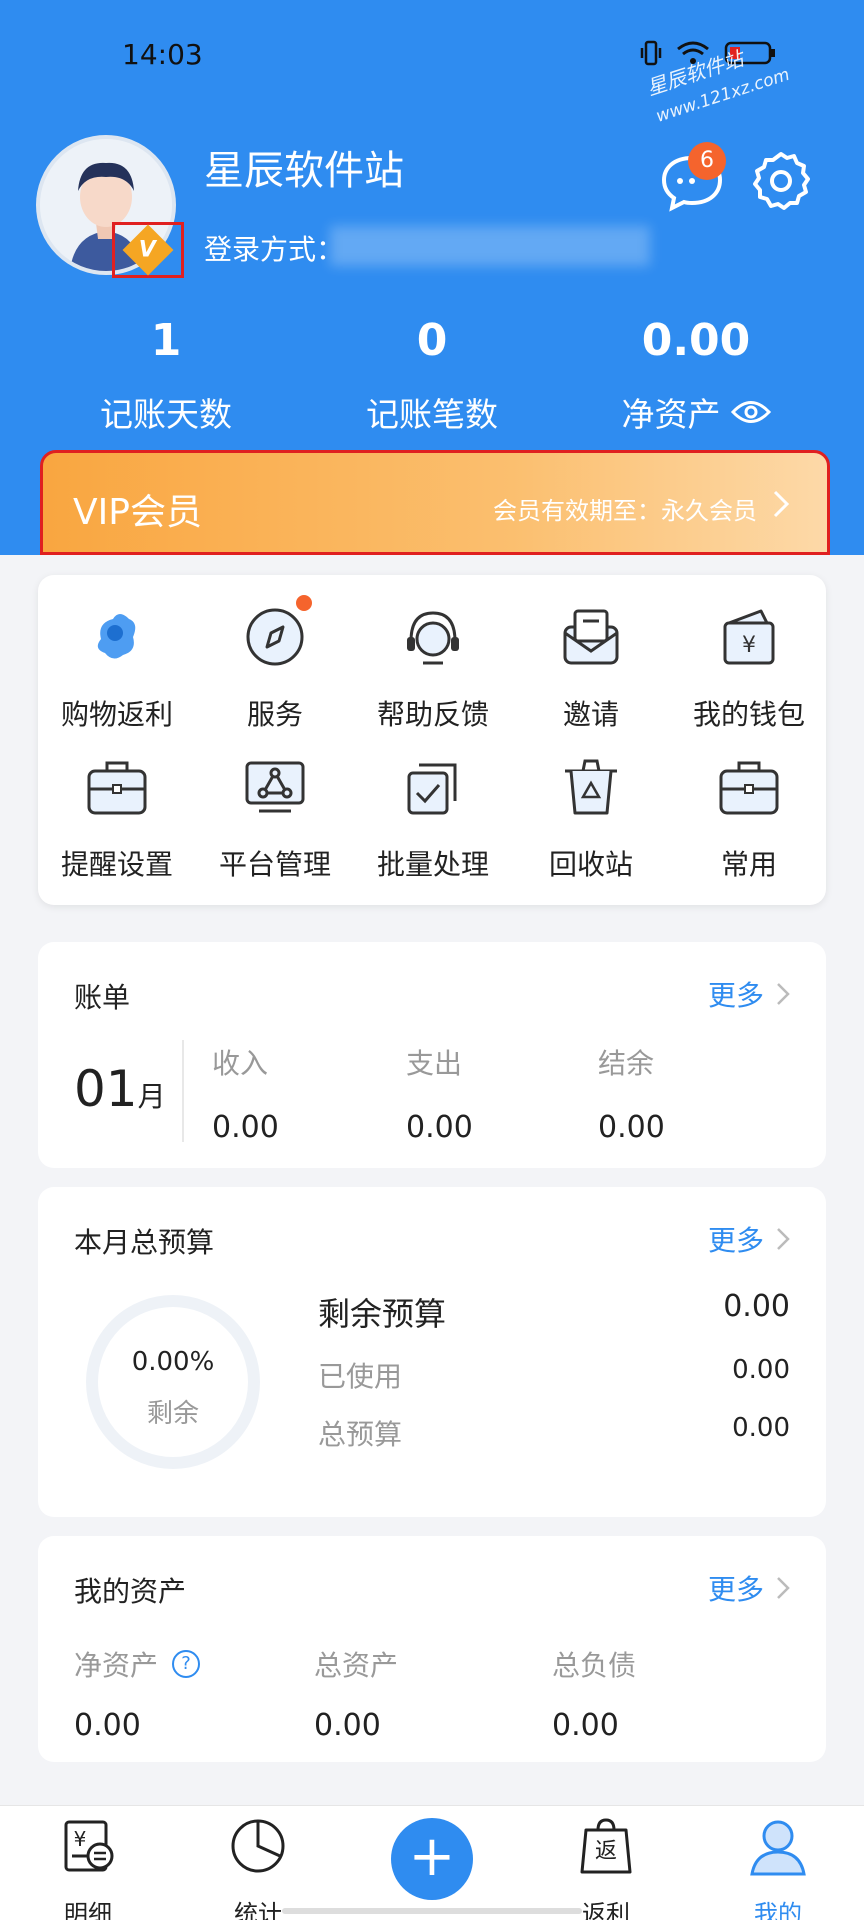  I want to click on bottom-nav: ¥ 明细 统计 + 返 返利 我的, so click(432, 1862).